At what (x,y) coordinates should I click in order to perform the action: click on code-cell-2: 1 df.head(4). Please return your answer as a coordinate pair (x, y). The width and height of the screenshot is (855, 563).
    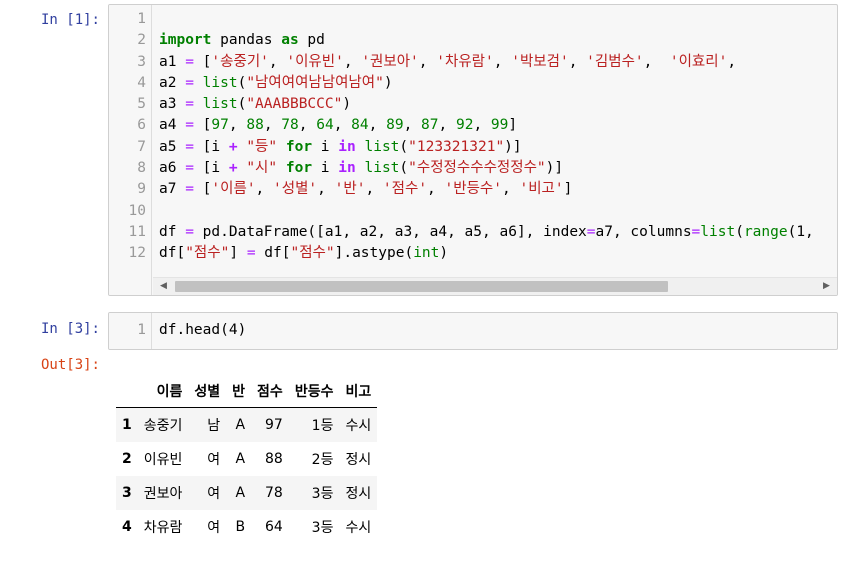
    Looking at the image, I should click on (473, 331).